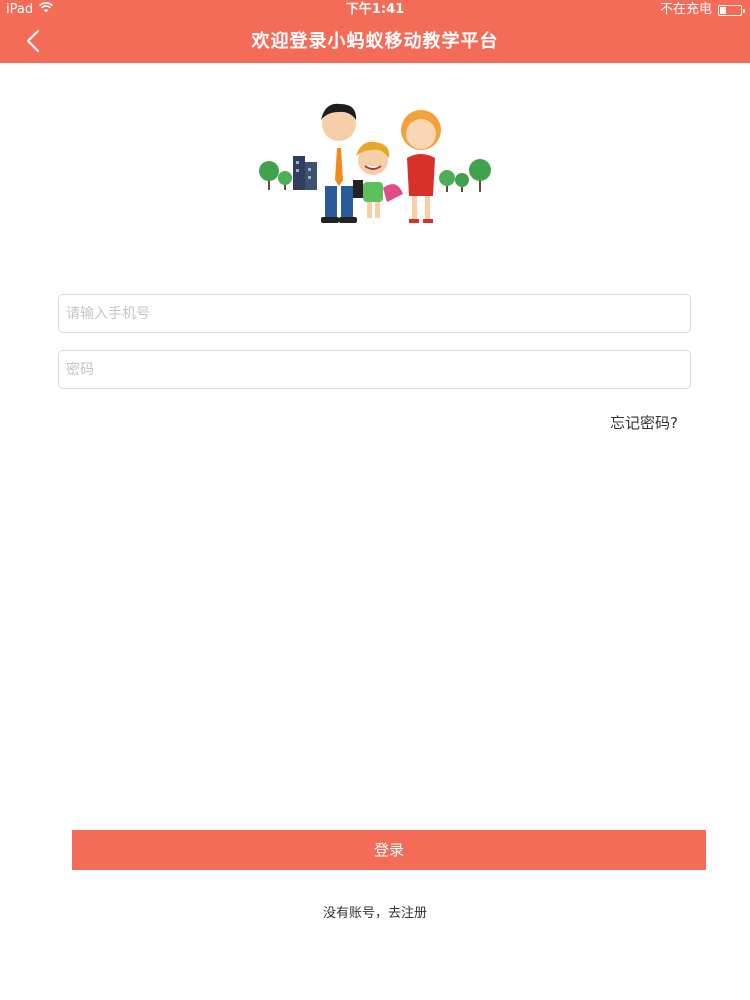  Describe the element at coordinates (644, 422) in the screenshot. I see `forgot-password-link: 忘记密码?` at that location.